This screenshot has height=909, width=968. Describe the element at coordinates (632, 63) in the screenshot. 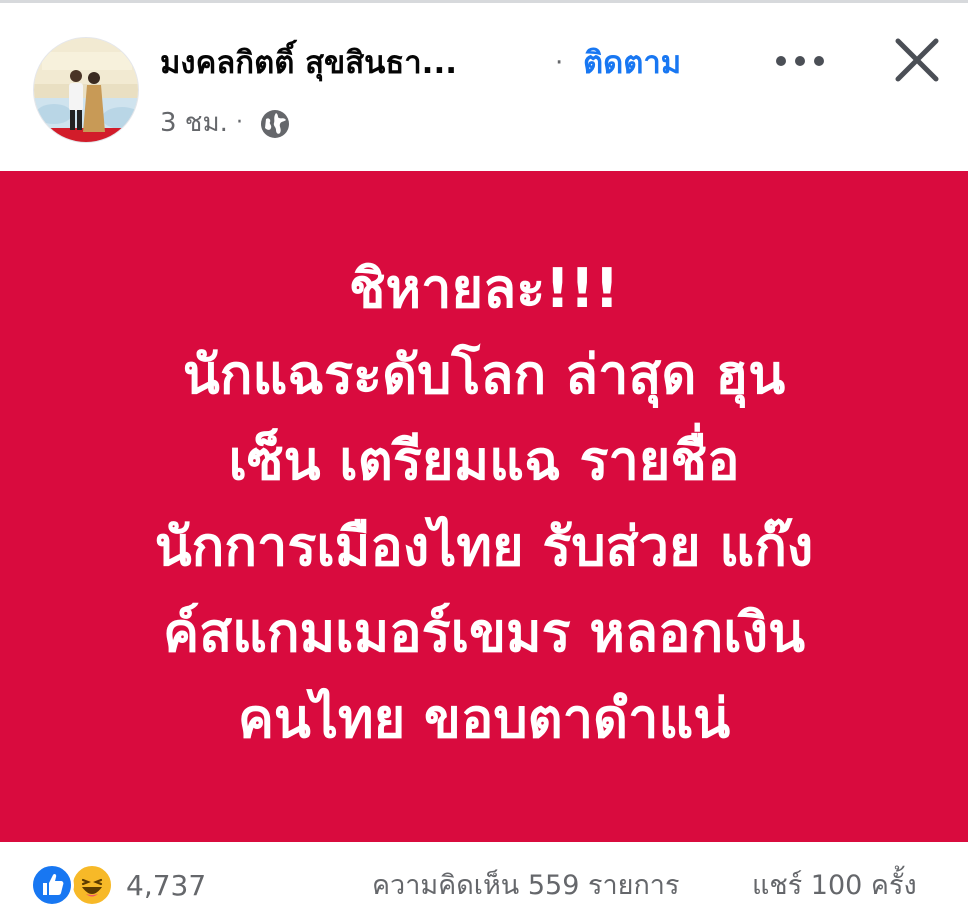

I see `follow-button: ติดตาม` at that location.